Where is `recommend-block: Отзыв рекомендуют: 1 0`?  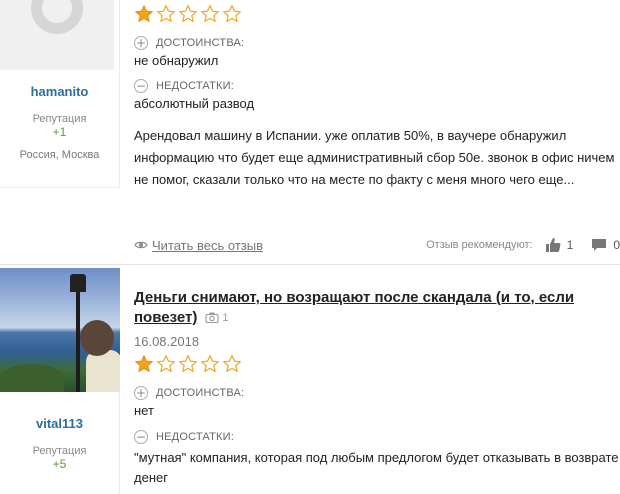 recommend-block: Отзыв рекомендуют: 1 0 is located at coordinates (523, 245).